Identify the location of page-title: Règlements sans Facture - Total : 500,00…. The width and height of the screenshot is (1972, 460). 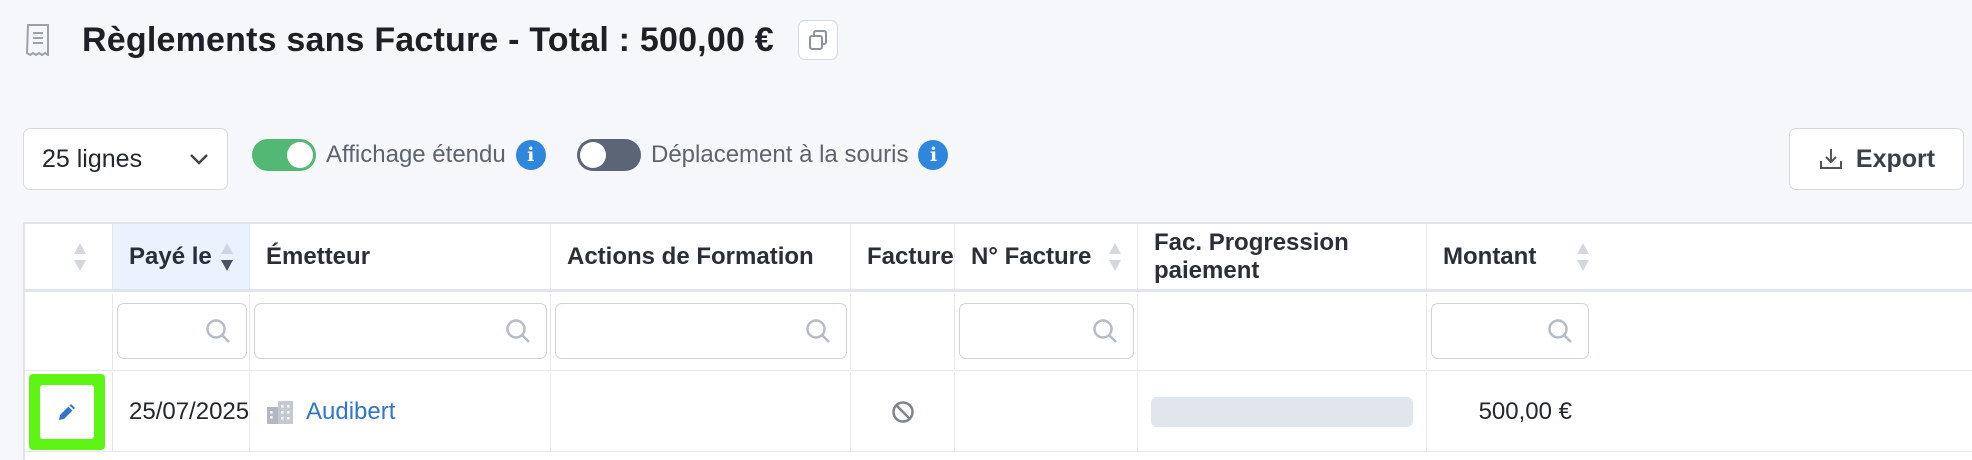
(428, 39).